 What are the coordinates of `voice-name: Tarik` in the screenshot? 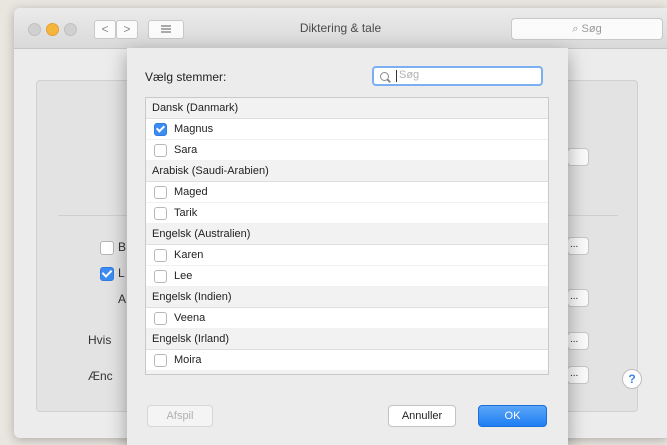 It's located at (186, 213).